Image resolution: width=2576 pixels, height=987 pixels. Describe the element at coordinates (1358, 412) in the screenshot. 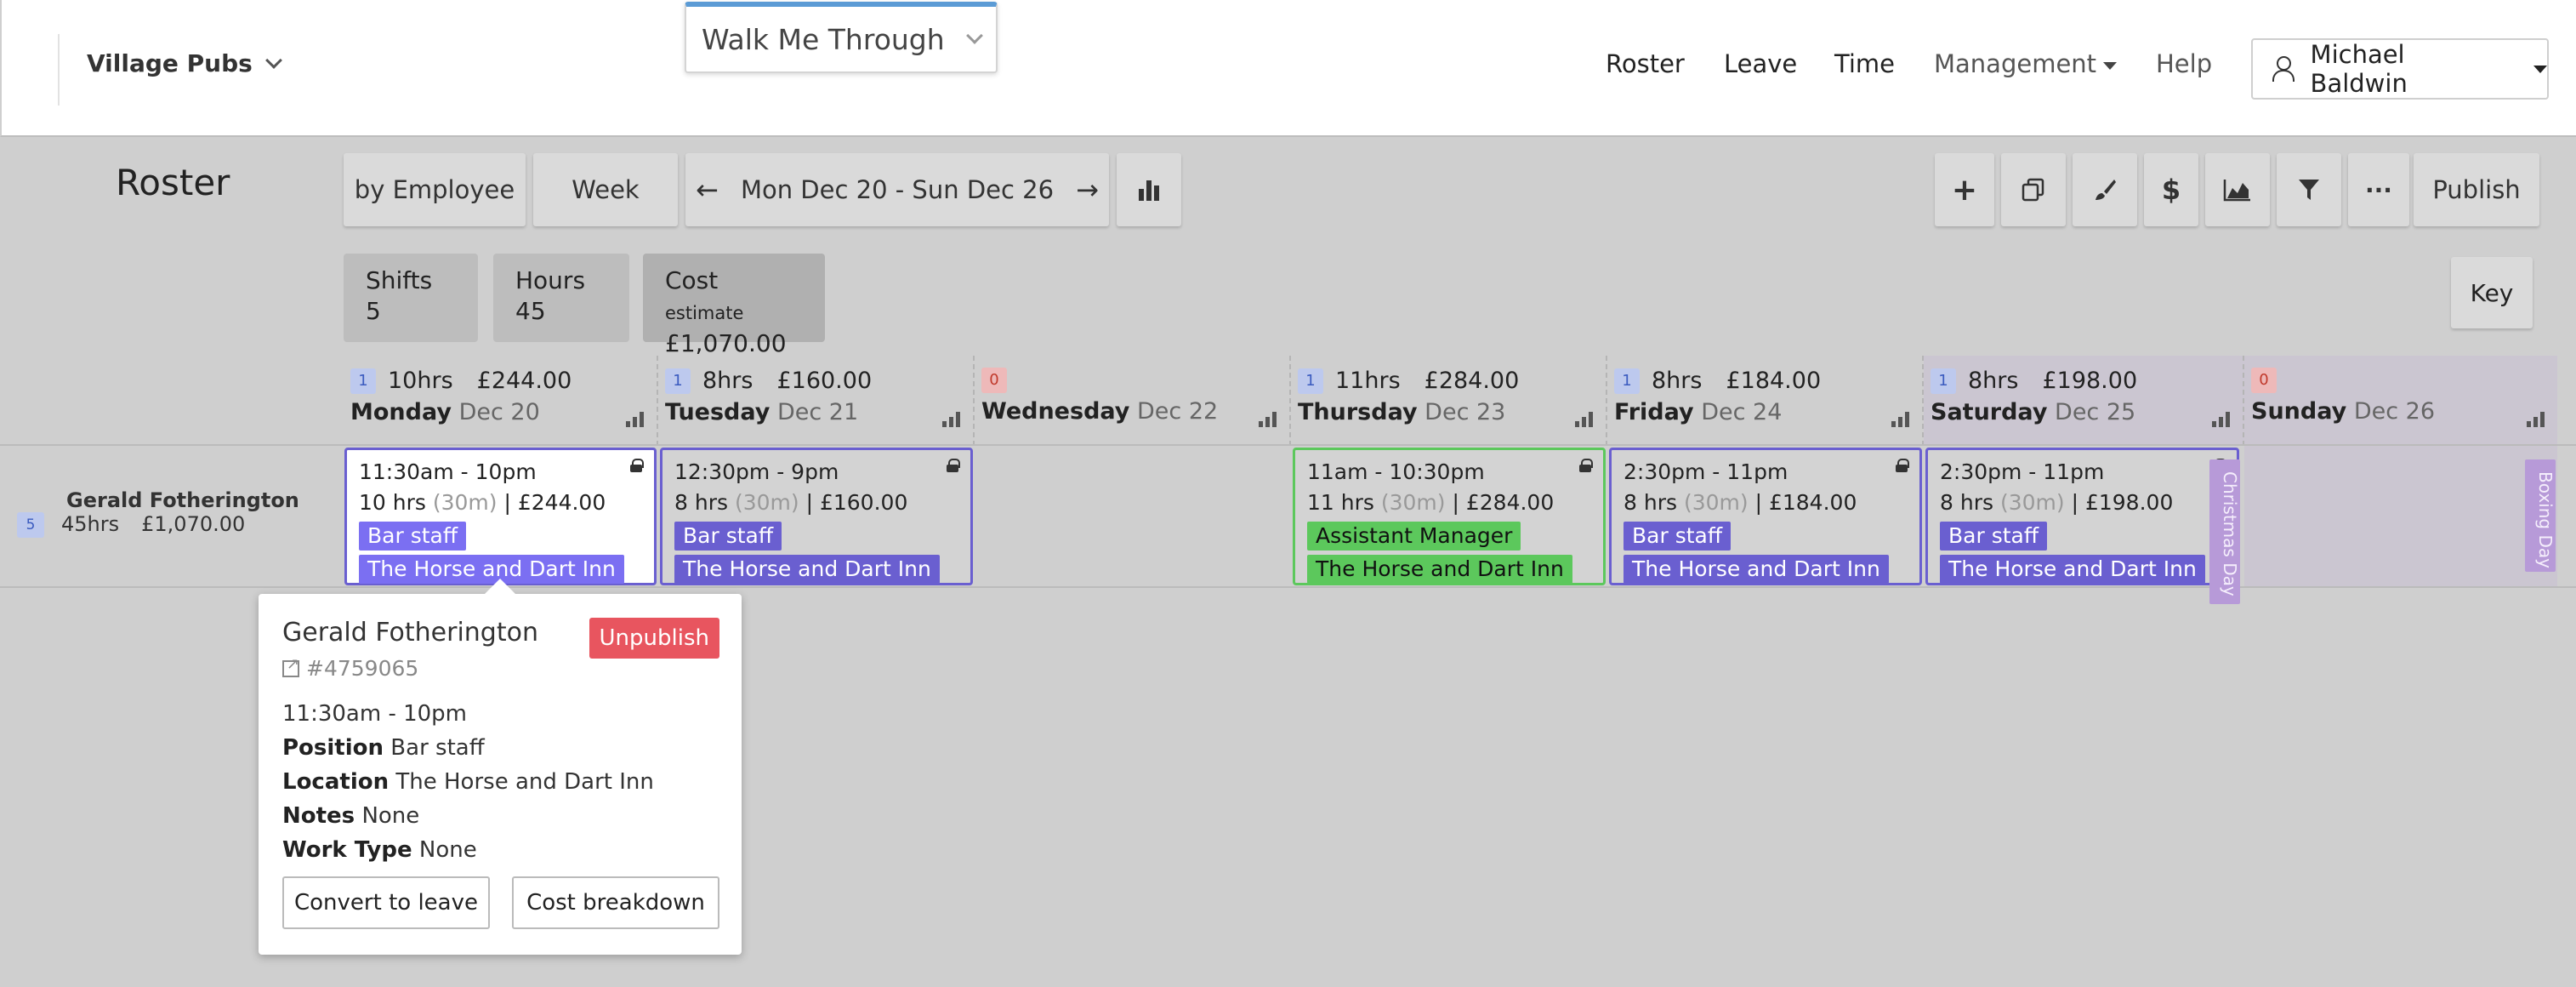

I see `day-name: Thursday` at that location.